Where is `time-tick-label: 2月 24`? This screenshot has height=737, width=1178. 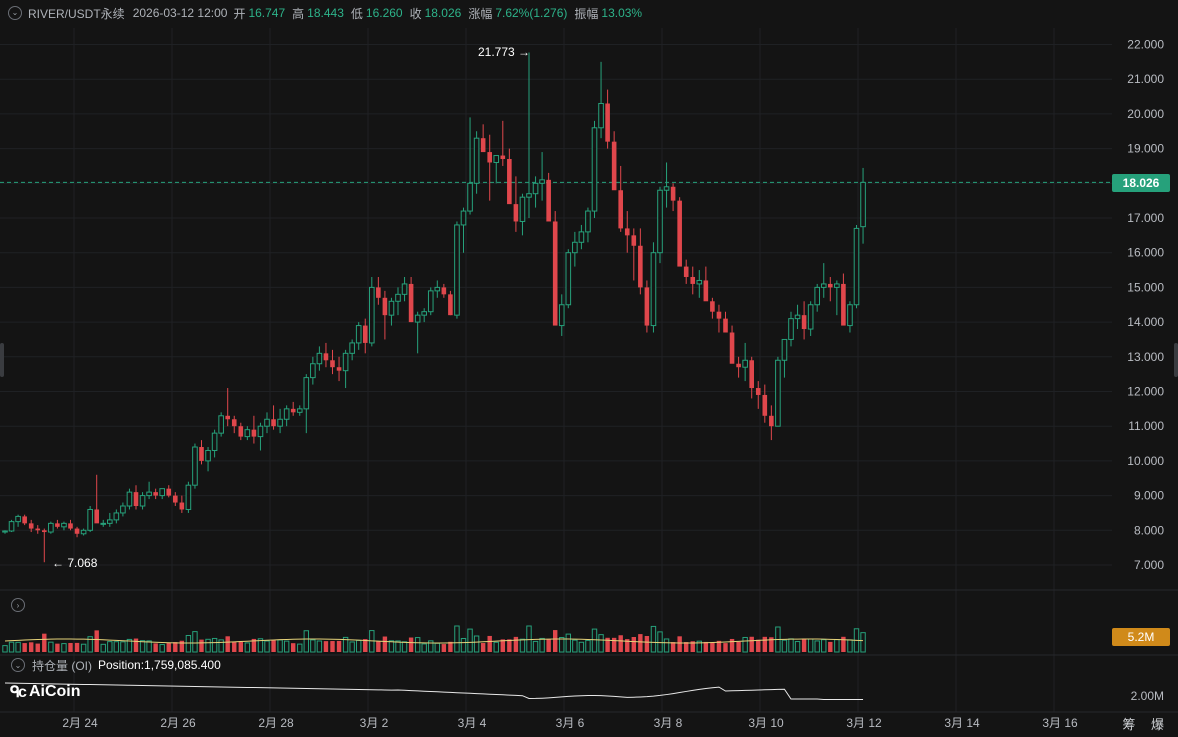
time-tick-label: 2月 24 is located at coordinates (80, 723).